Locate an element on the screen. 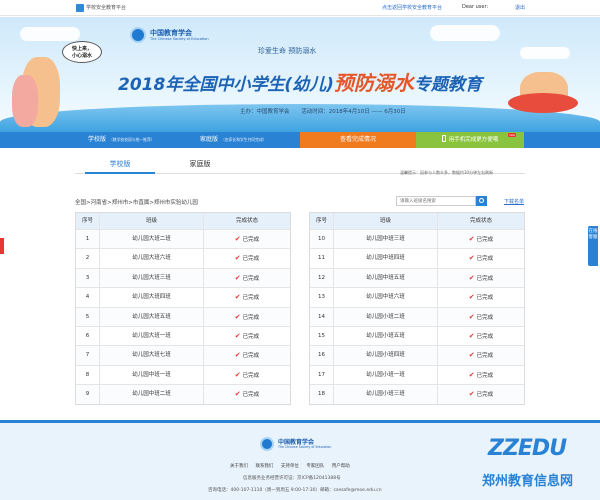  table-row: 7 幼儿园大班七班 ✔ 已完成 is located at coordinates (183, 355).